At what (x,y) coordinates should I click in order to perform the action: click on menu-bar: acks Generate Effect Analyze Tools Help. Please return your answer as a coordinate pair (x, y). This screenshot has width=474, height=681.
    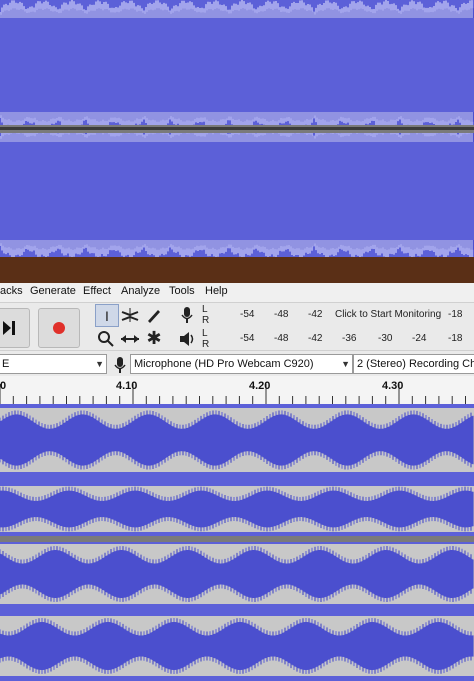
    Looking at the image, I should click on (237, 292).